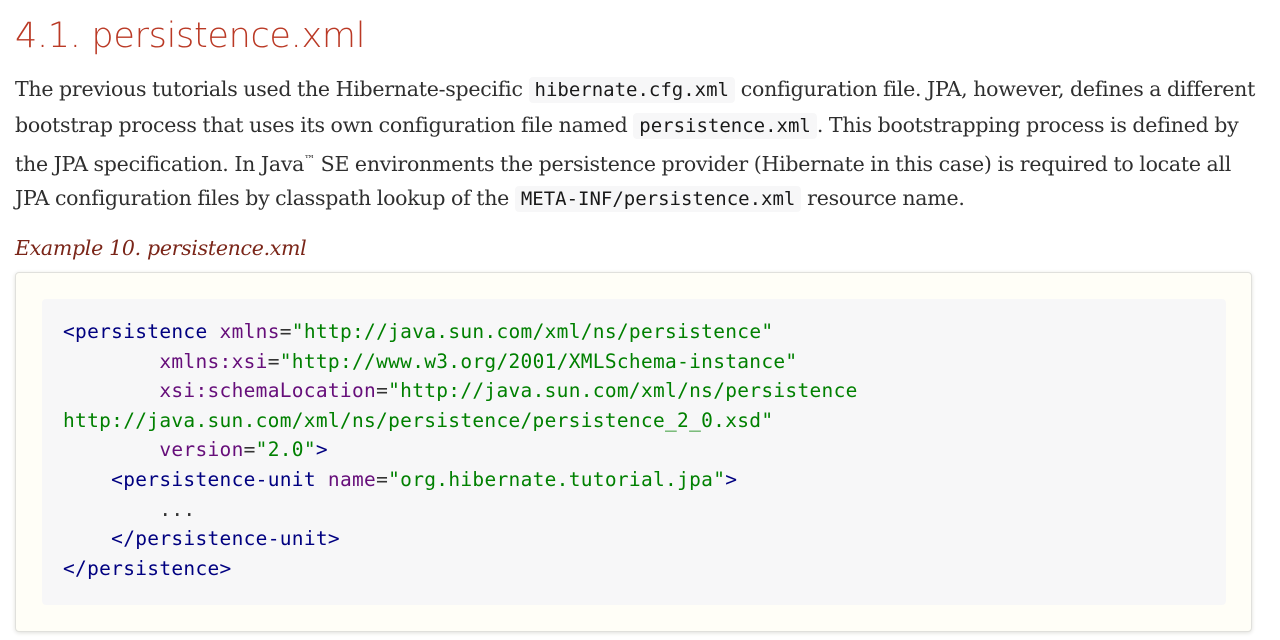 The image size is (1280, 640). What do you see at coordinates (557, 479) in the screenshot?
I see `xml-attribute-value: "org.hibernate.tutorial.jpa"` at bounding box center [557, 479].